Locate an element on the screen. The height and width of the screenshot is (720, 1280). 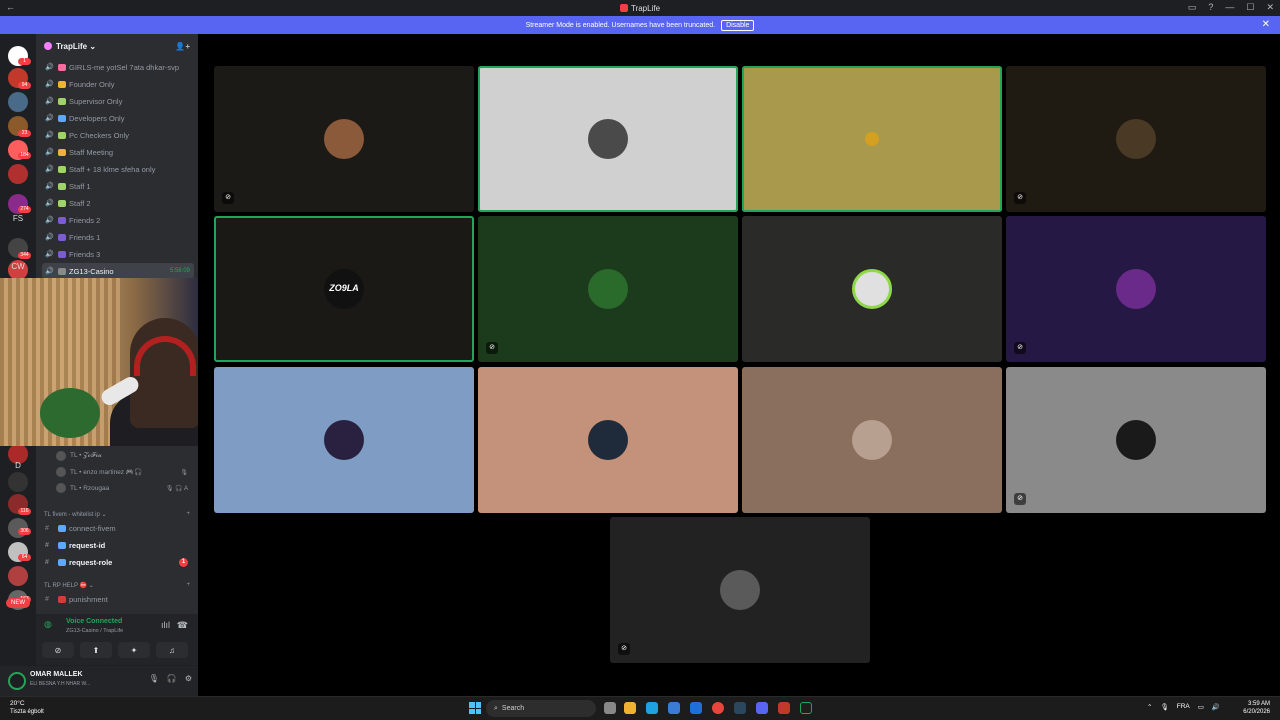
noise-suppression-icon: ılıl is located at coordinates (165, 625).